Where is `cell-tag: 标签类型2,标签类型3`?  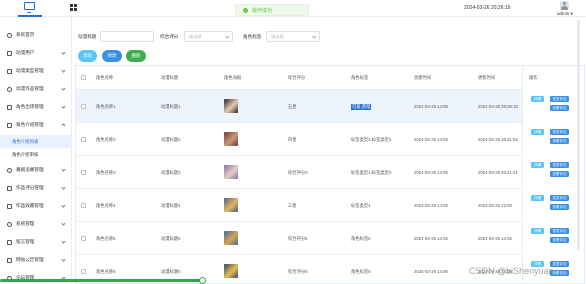
cell-tag: 标签类型2,标签类型3 is located at coordinates (371, 139).